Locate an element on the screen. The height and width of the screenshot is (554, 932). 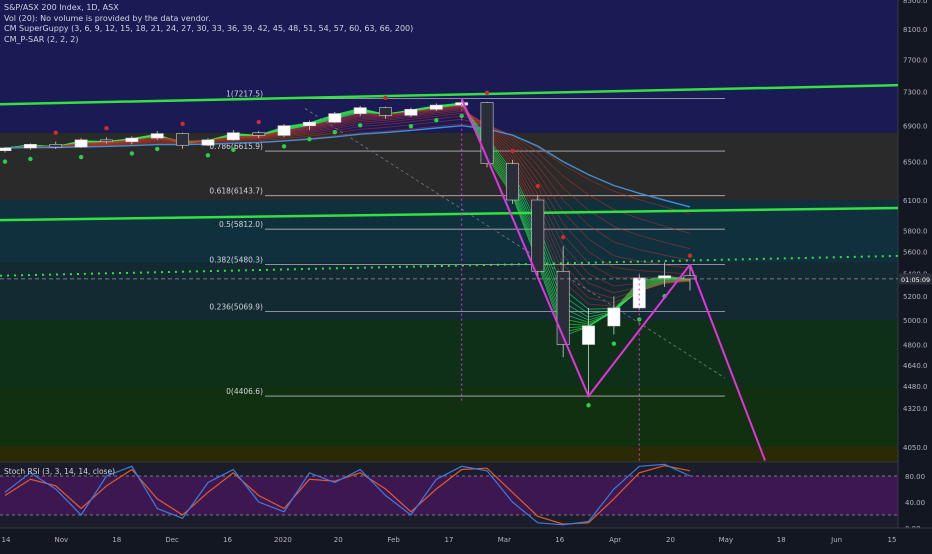
fib-level-label: 0(4406.6) is located at coordinates (244, 391).